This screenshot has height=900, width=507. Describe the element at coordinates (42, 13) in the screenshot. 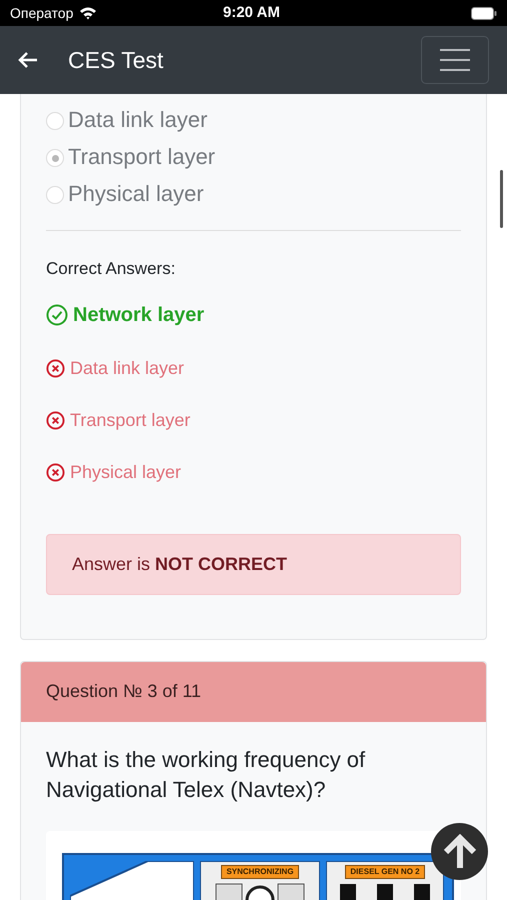

I see `carrier-name: Оператор` at that location.